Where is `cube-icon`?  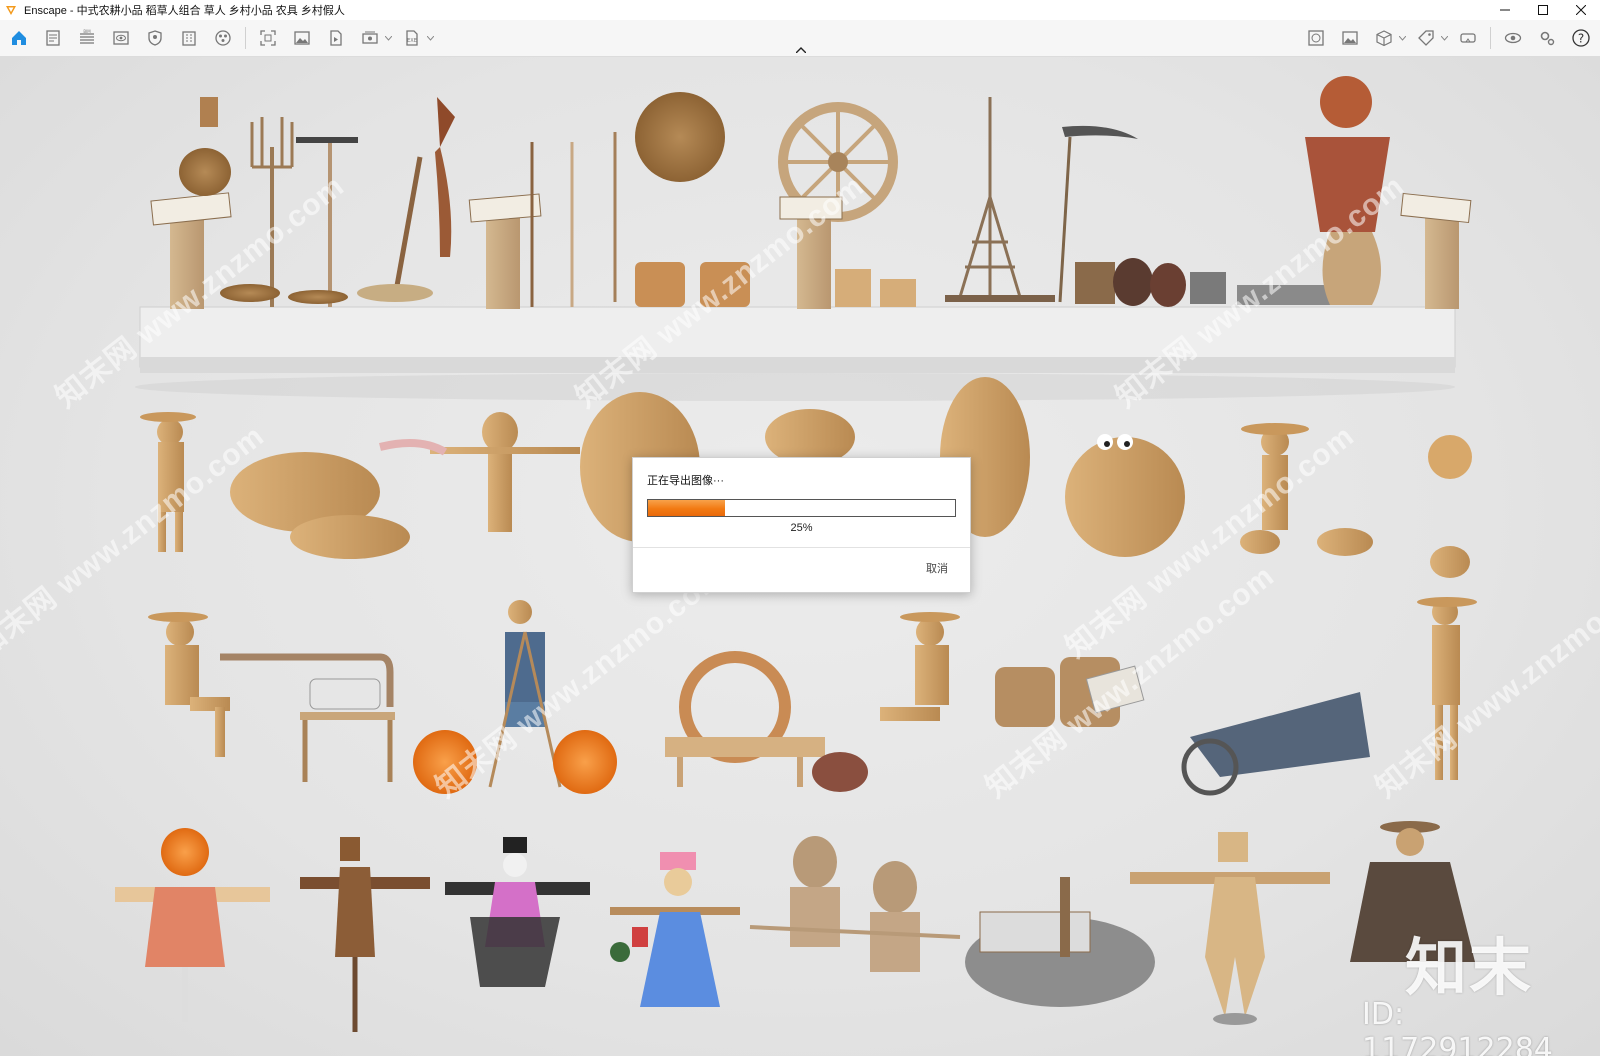 cube-icon is located at coordinates (1384, 38).